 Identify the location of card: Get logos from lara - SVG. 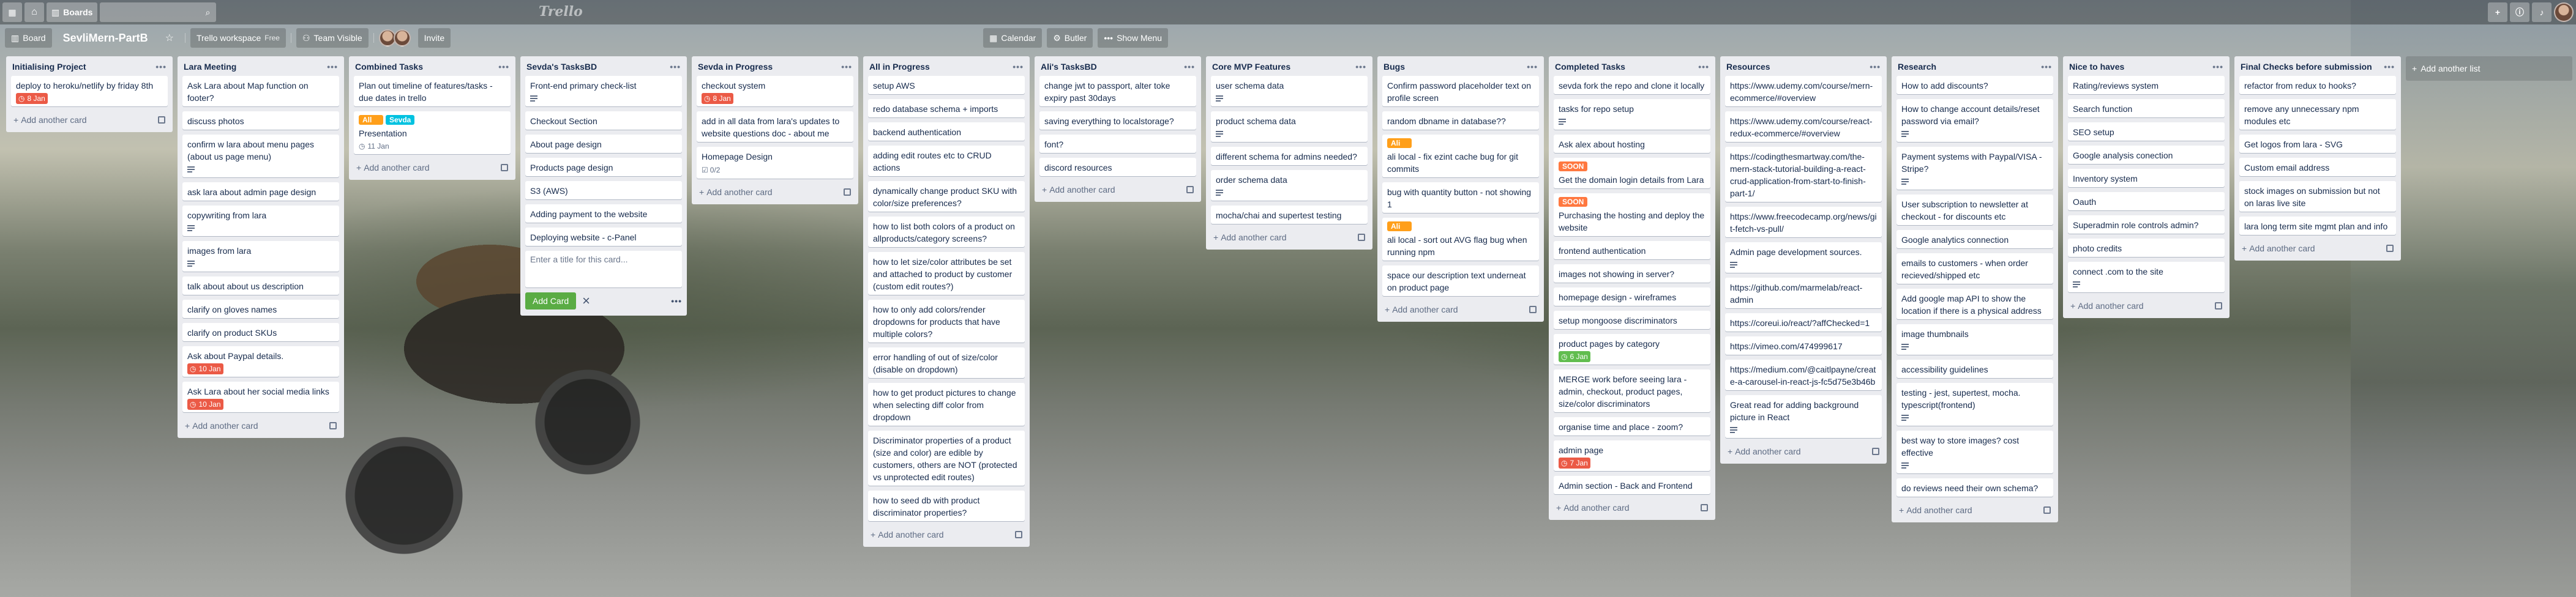
(2317, 144).